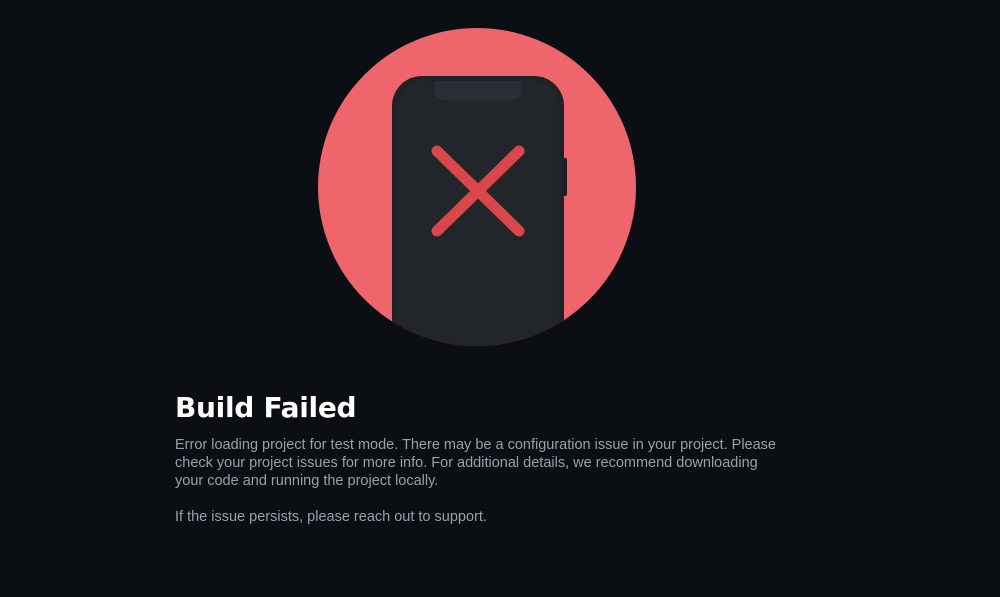 This screenshot has width=1000, height=597. I want to click on phone-notch, so click(478, 90).